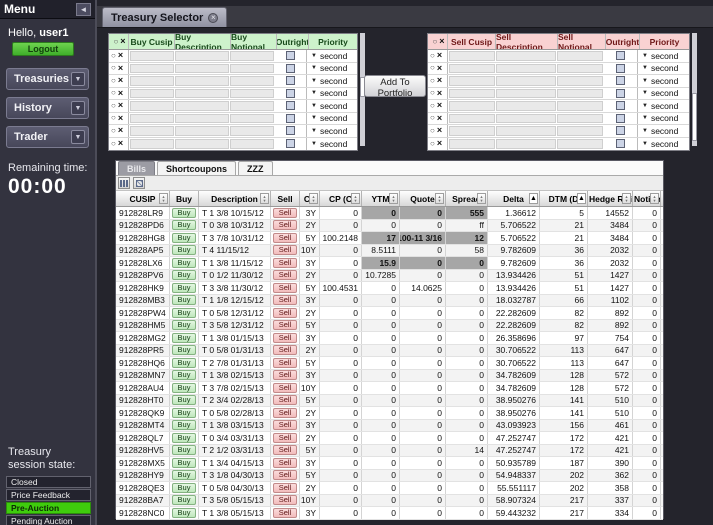 This screenshot has height=525, width=713. Describe the element at coordinates (43, 49) in the screenshot. I see `logout-button: Logout` at that location.